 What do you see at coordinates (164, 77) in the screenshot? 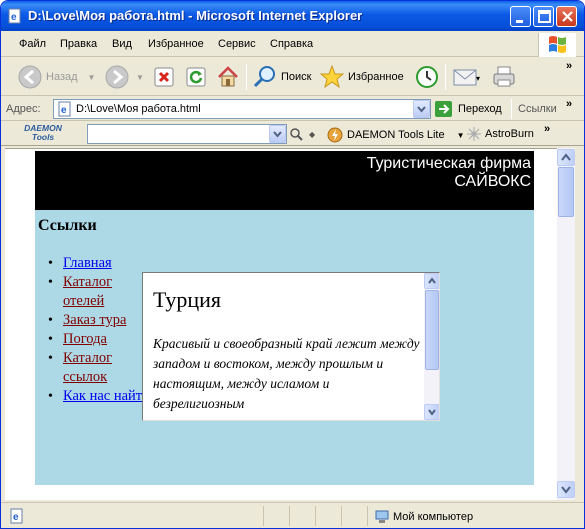
I see `stop-button` at bounding box center [164, 77].